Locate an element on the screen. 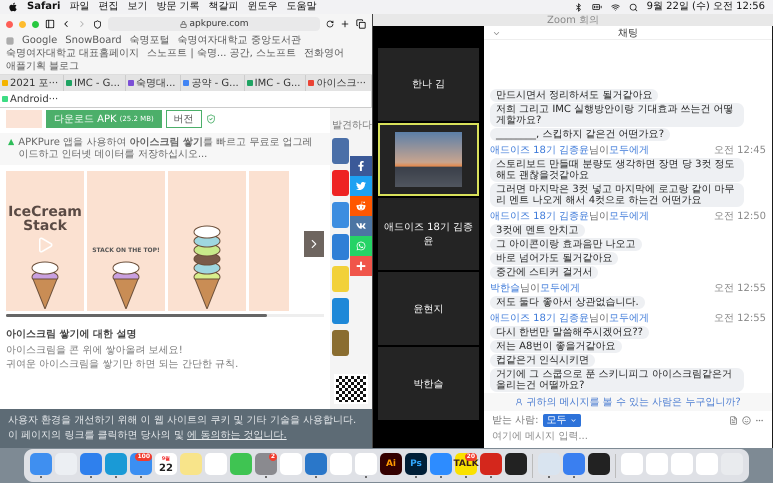 The height and width of the screenshot is (483, 773). shield-icon is located at coordinates (97, 24).